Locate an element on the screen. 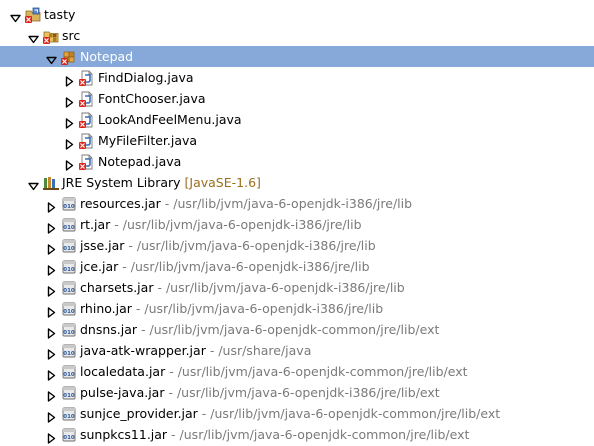  tree-row: LookAndFeelMenu.java is located at coordinates (297, 119).